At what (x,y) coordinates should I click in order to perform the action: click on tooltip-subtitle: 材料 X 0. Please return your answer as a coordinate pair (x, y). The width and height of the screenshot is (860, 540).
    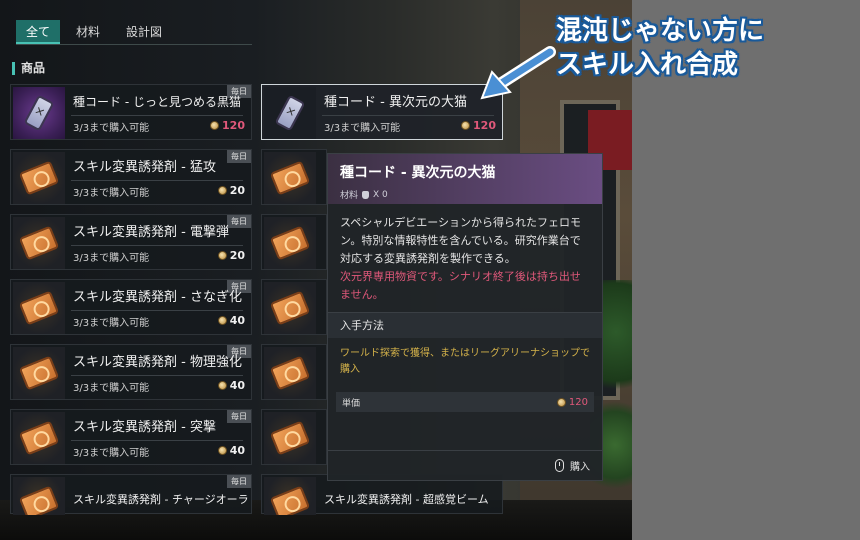
    Looking at the image, I should click on (465, 195).